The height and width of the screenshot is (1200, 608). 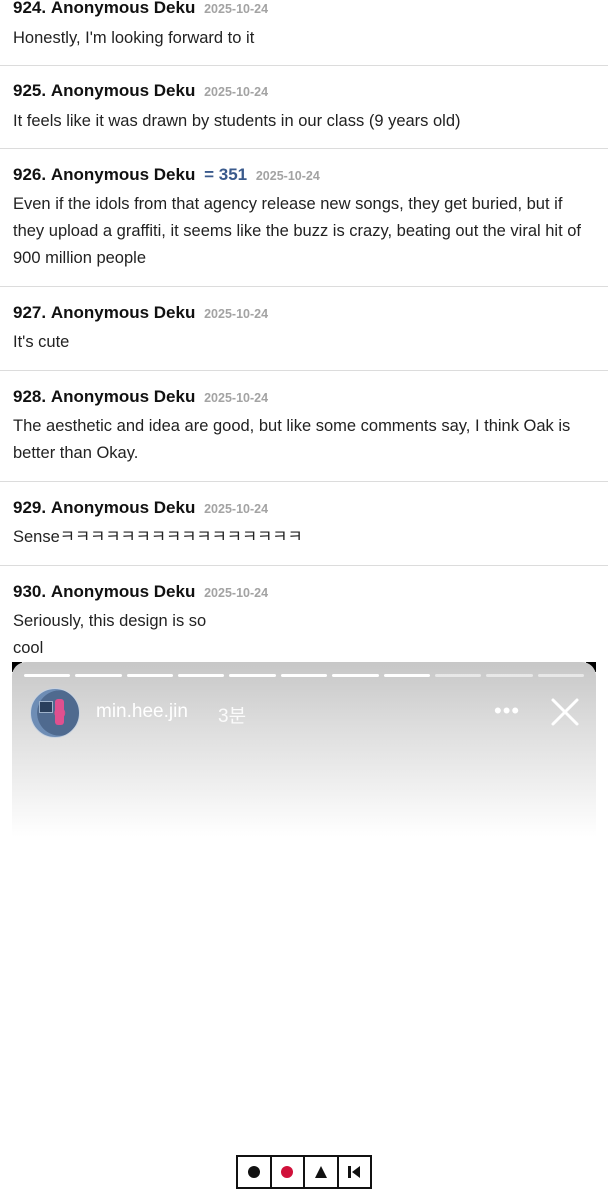 I want to click on red-dot-button, so click(x=288, y=1172).